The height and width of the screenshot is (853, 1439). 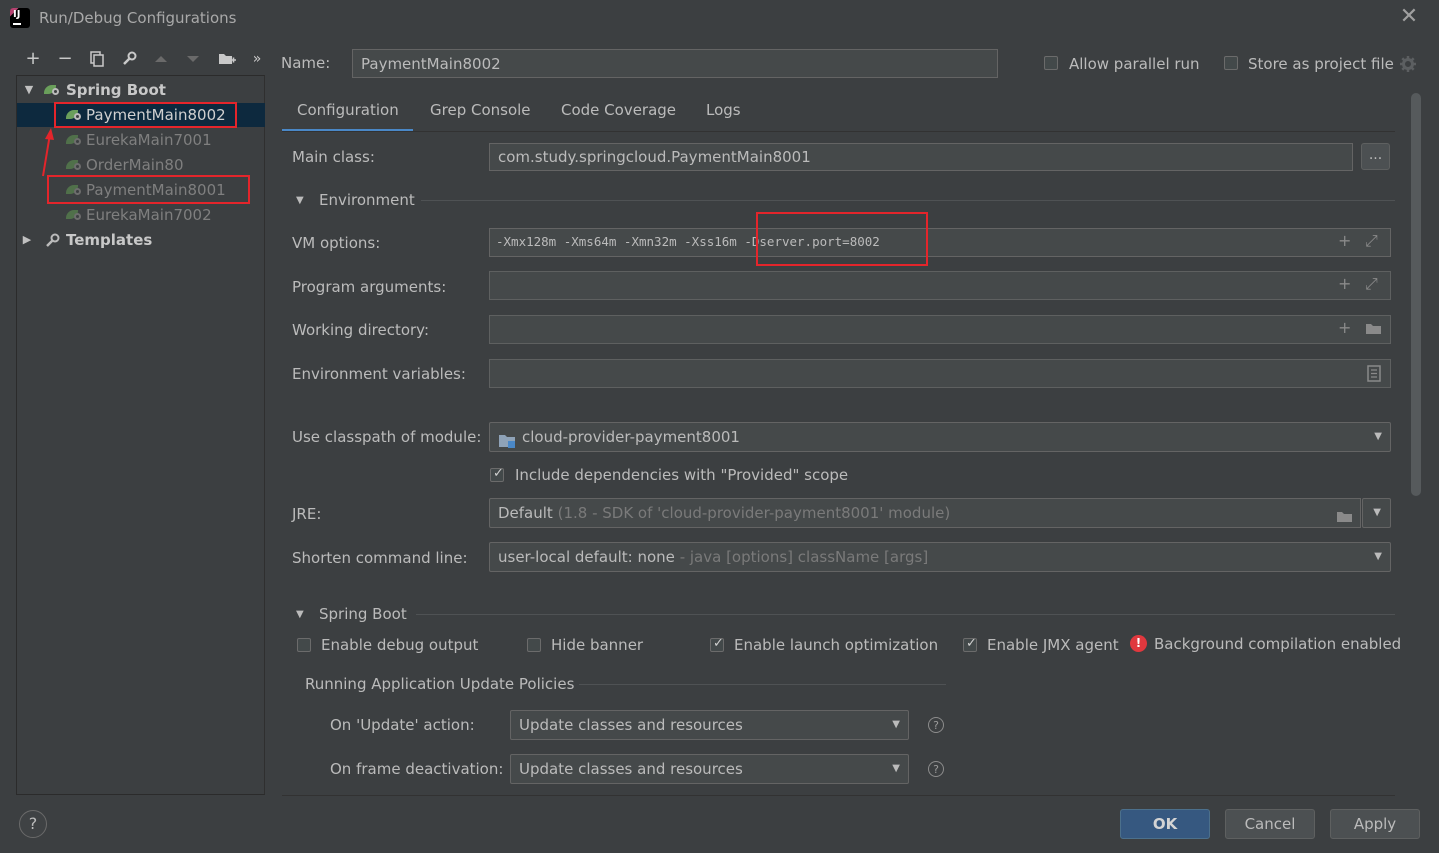 What do you see at coordinates (20, 18) in the screenshot?
I see `intellij-logo-icon: IJ` at bounding box center [20, 18].